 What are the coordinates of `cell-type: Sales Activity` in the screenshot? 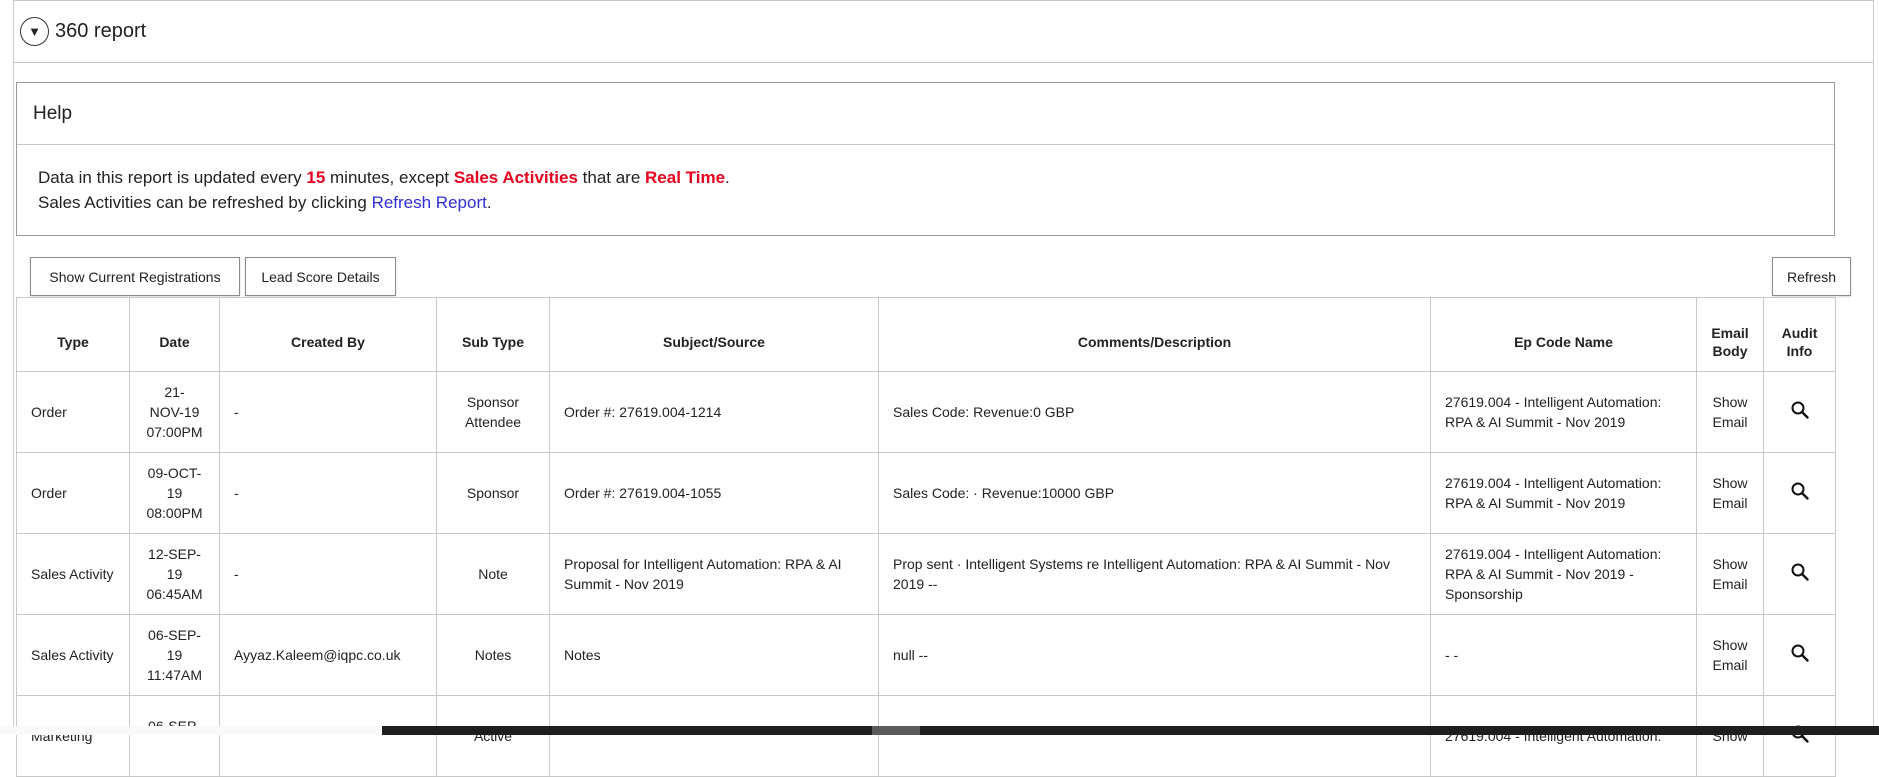 It's located at (73, 655).